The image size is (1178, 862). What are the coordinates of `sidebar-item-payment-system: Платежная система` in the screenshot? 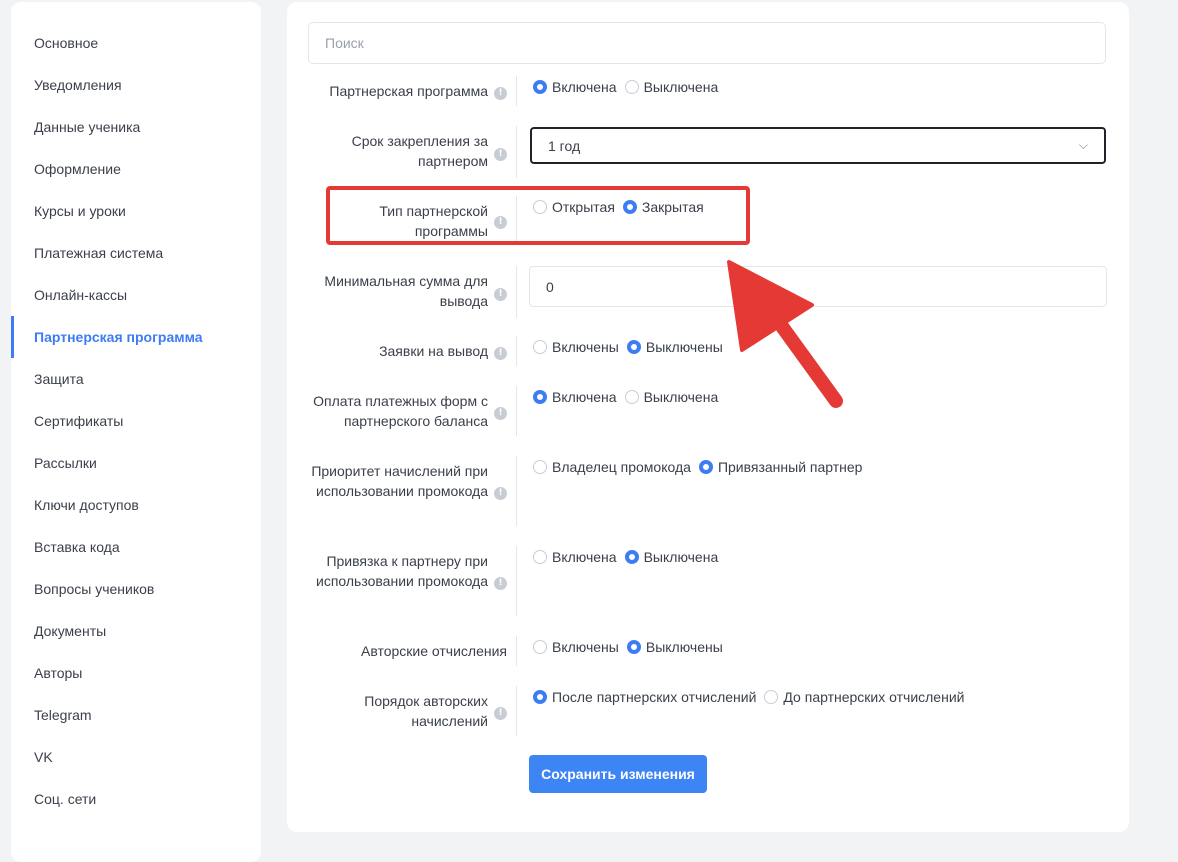 It's located at (136, 253).